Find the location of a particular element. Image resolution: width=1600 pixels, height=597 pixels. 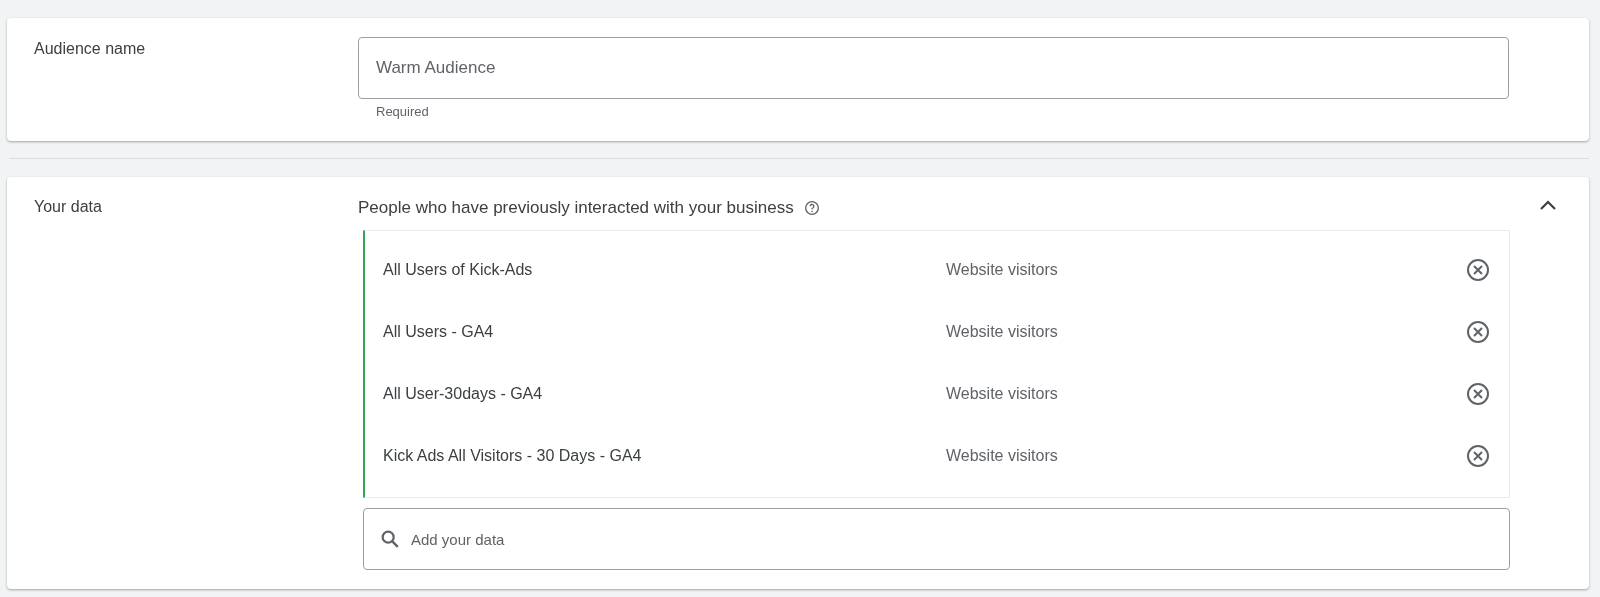

audience-name-field: Warm Audience is located at coordinates (933, 68).